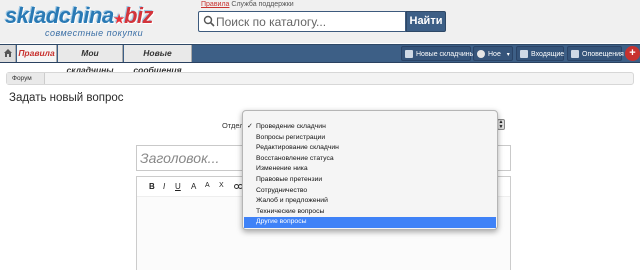  Describe the element at coordinates (207, 185) in the screenshot. I see `font-size-button: A` at that location.